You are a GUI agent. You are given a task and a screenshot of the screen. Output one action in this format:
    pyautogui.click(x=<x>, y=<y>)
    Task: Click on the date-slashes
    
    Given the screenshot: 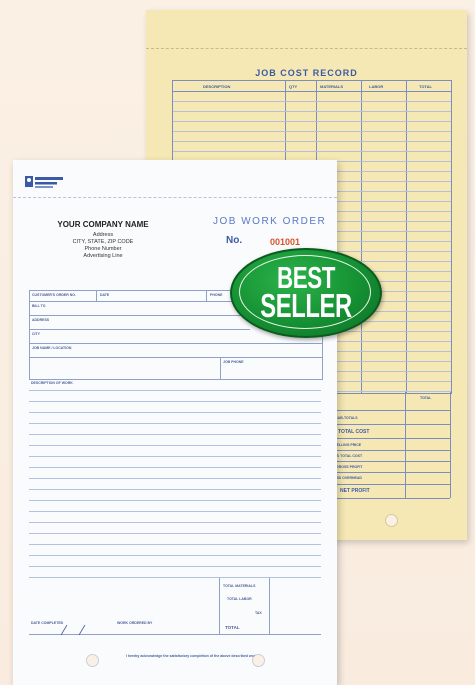 What is the action you would take?
    pyautogui.click(x=73, y=630)
    